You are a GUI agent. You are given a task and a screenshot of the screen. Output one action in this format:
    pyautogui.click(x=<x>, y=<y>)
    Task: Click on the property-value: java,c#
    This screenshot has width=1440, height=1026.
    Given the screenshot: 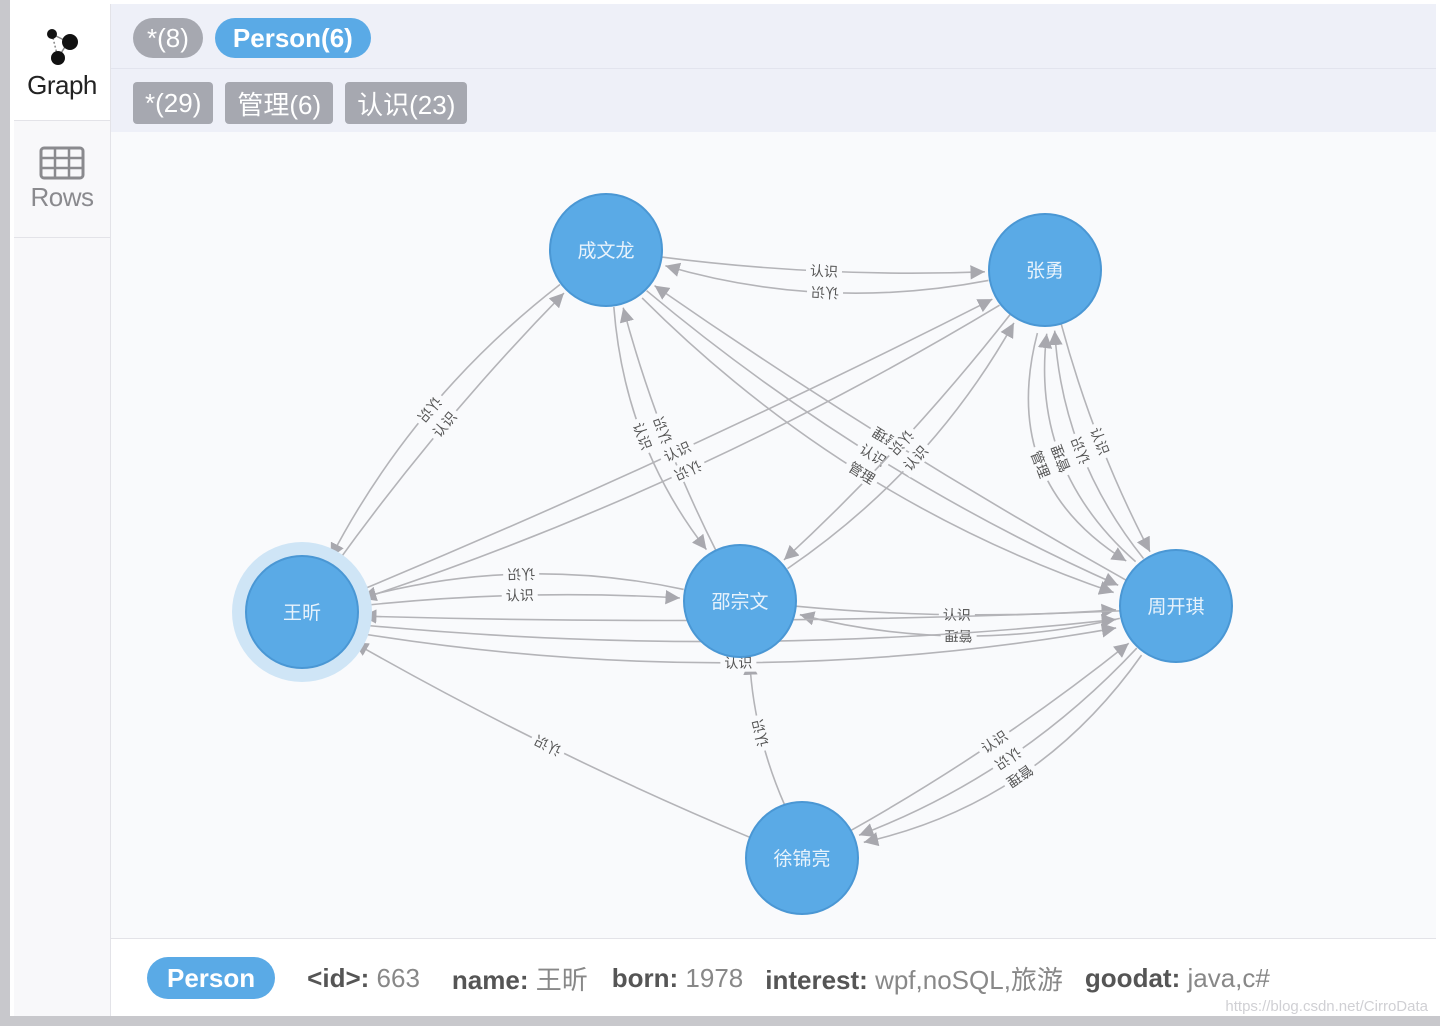 What is the action you would take?
    pyautogui.click(x=1228, y=977)
    